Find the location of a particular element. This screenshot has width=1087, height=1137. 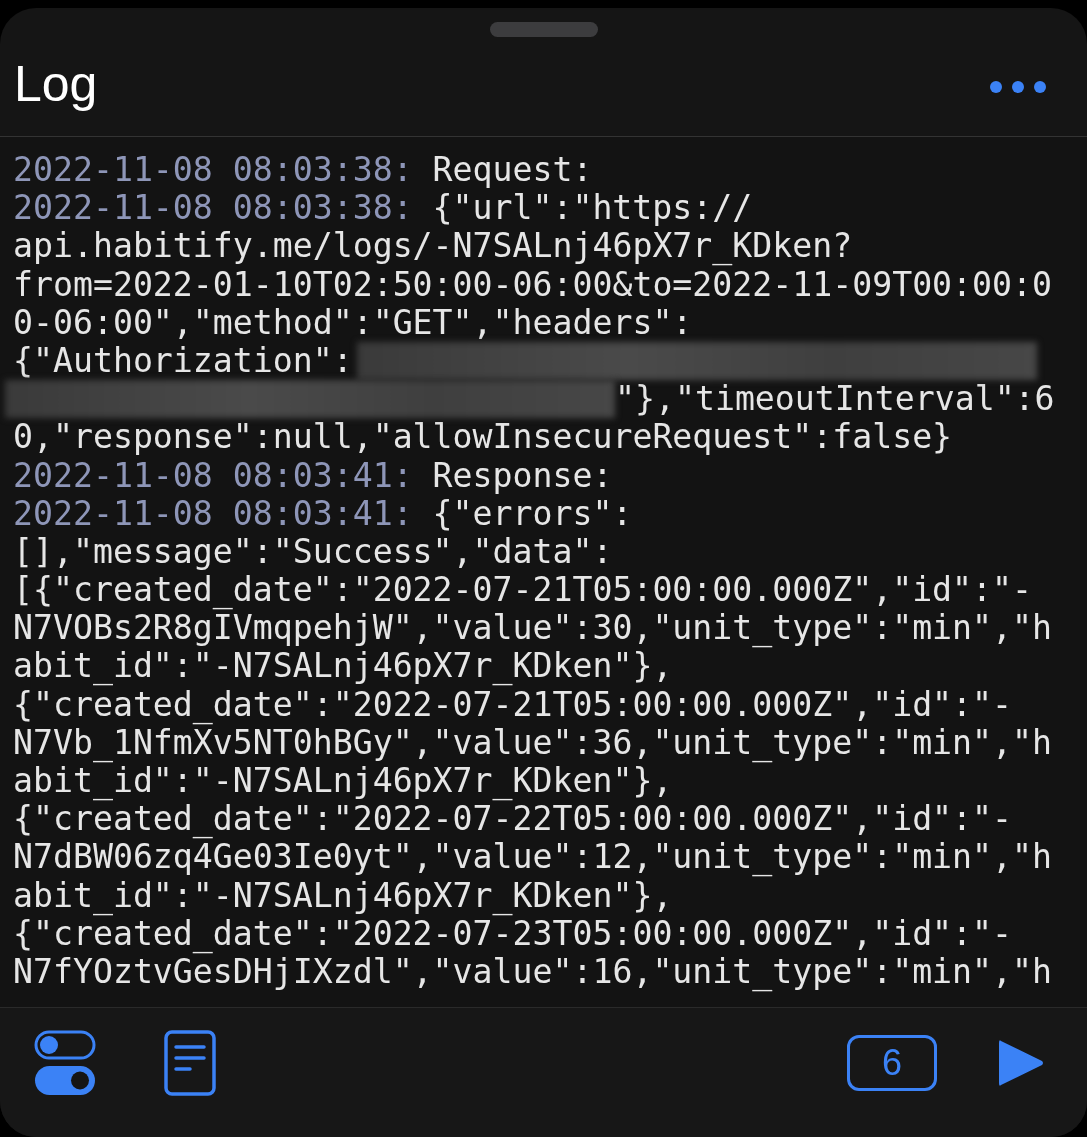

log-message: from=2022-01-10T02:50:00-06:00&to=2022-11-09T00:00:0 is located at coordinates (532, 284).